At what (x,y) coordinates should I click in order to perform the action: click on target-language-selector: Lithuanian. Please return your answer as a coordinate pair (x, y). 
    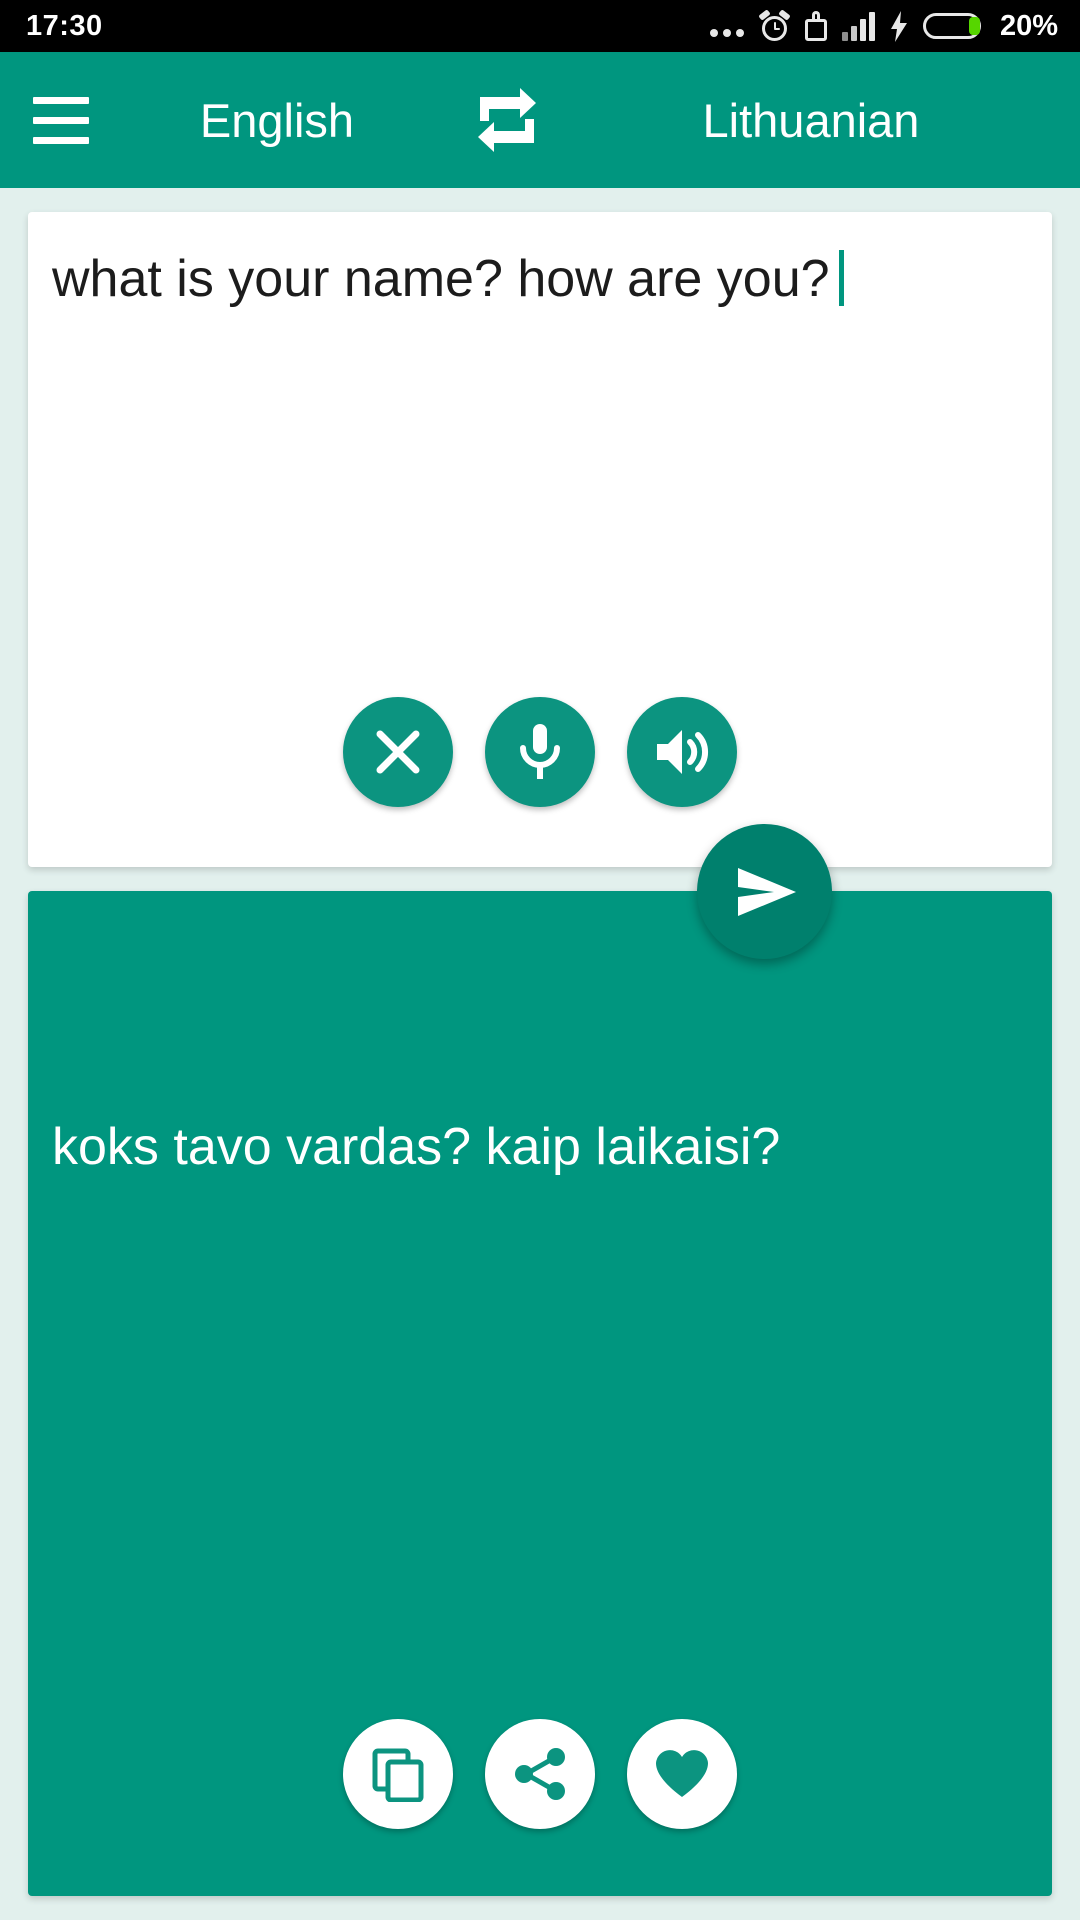
    Looking at the image, I should click on (826, 120).